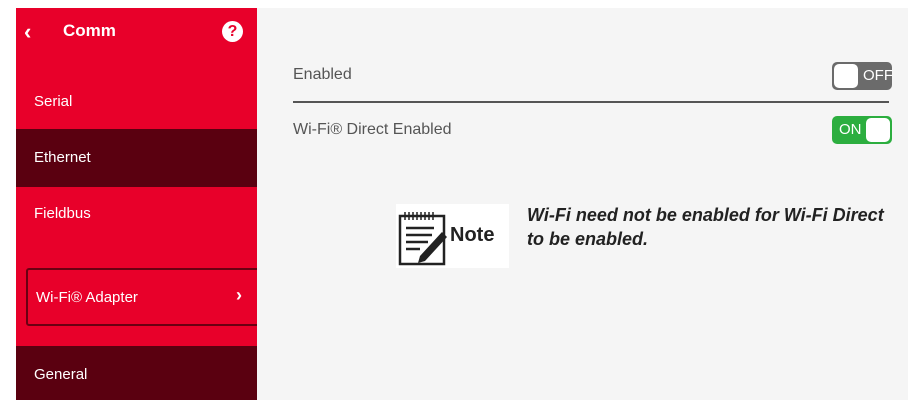  What do you see at coordinates (61, 374) in the screenshot?
I see `sidebar-item-label: General` at bounding box center [61, 374].